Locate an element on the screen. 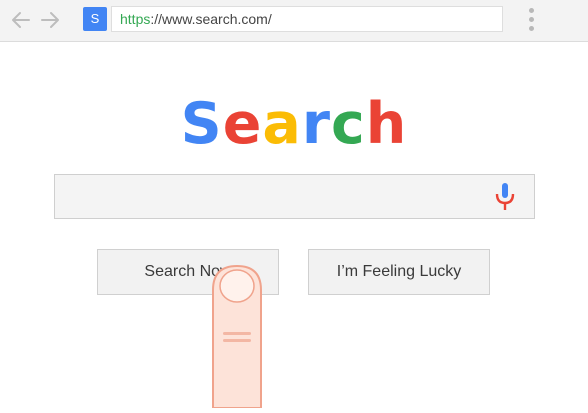  browser-toolbar: S https://www.search.com/ is located at coordinates (294, 21).